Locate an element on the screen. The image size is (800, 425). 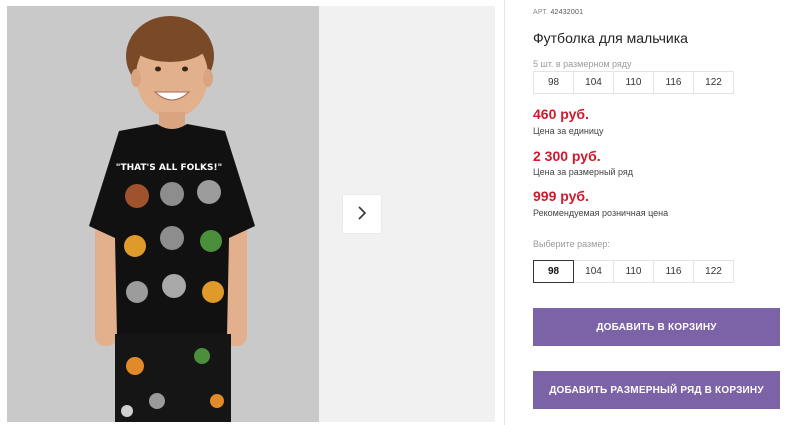
pack-size: 104 is located at coordinates (593, 82).